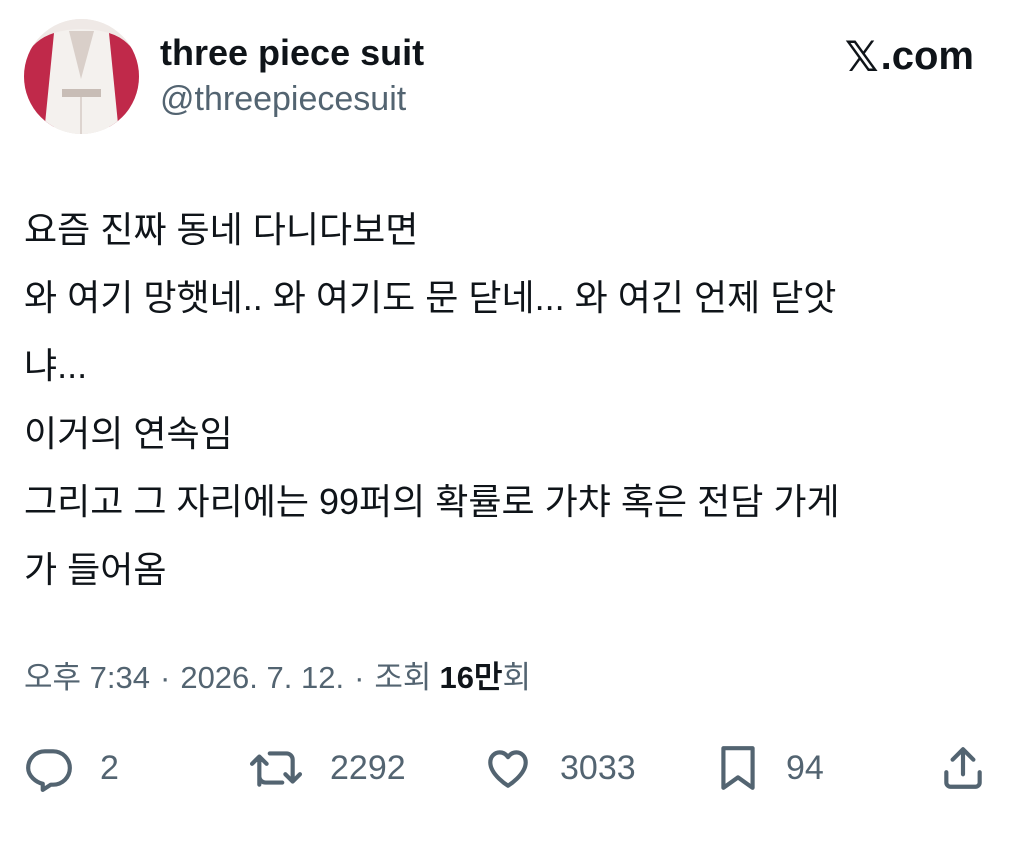 Image resolution: width=1024 pixels, height=854 pixels. What do you see at coordinates (861, 56) in the screenshot?
I see `x-logo-icon: 𝕏` at bounding box center [861, 56].